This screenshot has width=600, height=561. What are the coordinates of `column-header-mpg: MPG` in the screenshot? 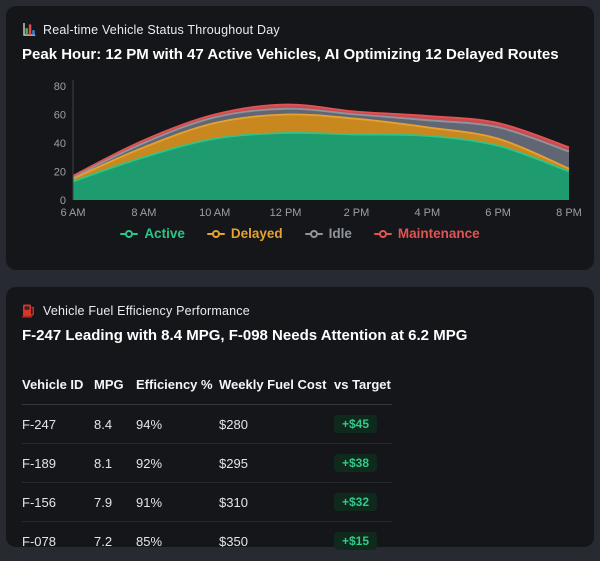 It's located at (115, 387).